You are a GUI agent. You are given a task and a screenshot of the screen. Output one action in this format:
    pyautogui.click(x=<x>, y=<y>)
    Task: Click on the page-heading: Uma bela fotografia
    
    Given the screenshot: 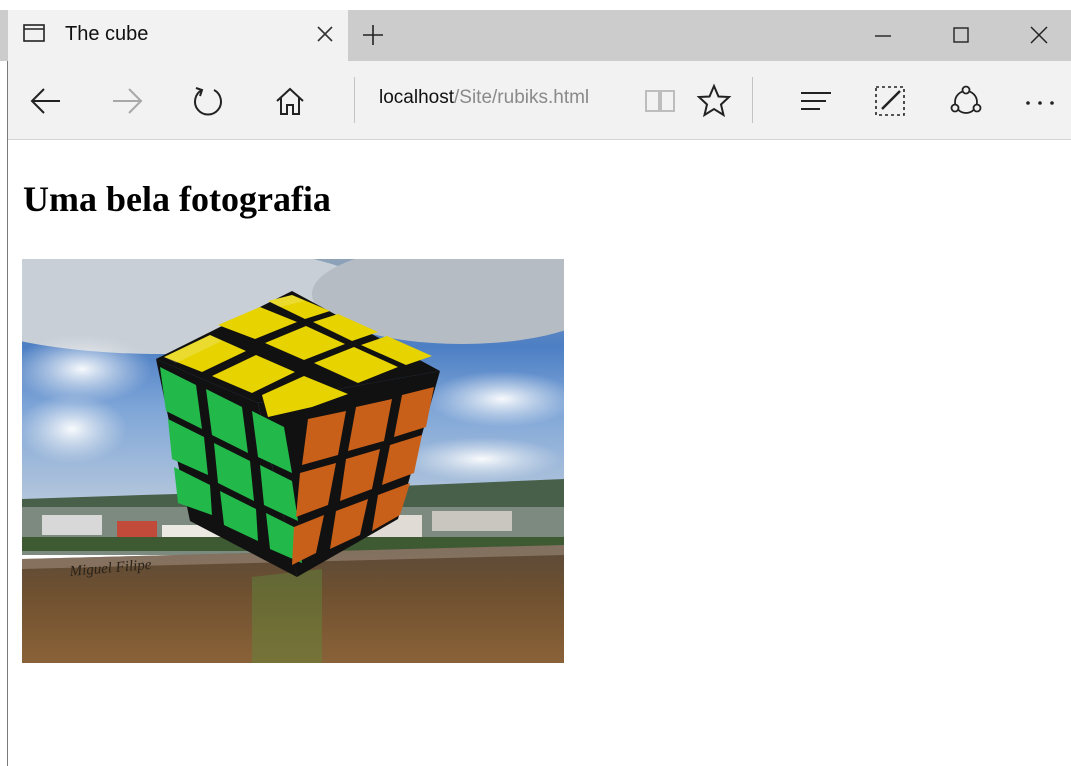 What is the action you would take?
    pyautogui.click(x=177, y=199)
    